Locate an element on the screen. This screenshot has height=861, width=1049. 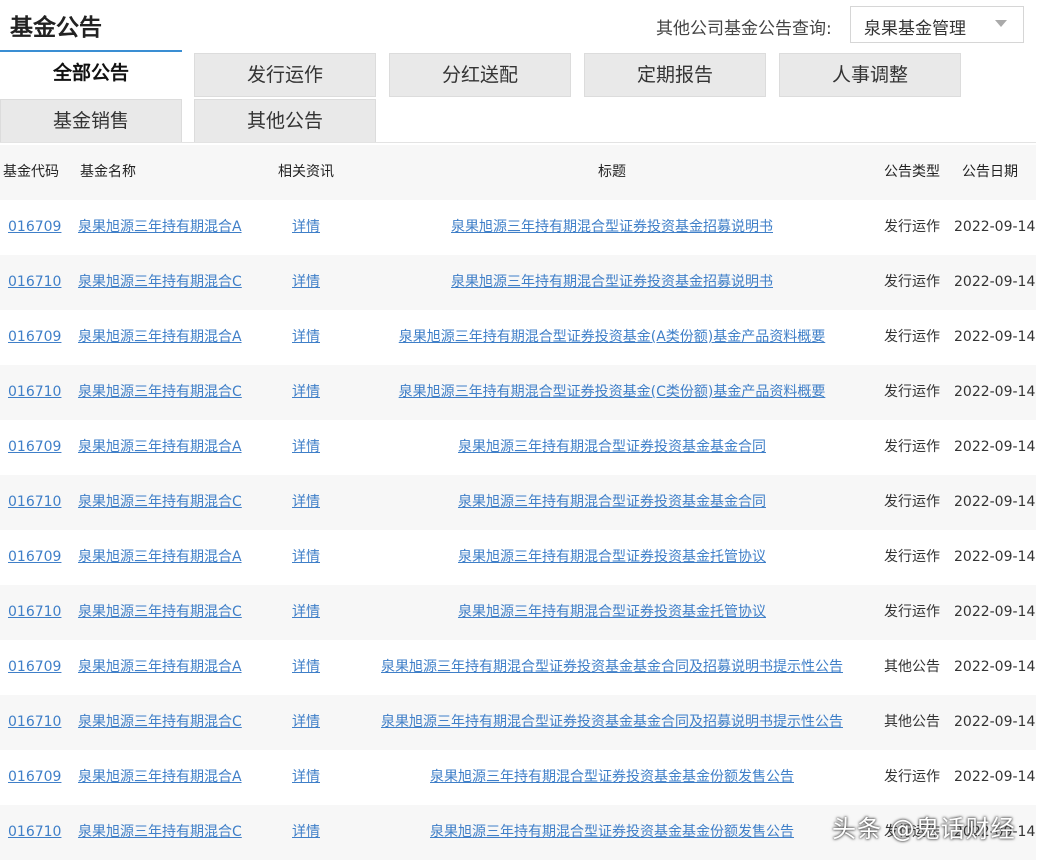
tab-periodic-report: 定期报告 is located at coordinates (675, 75).